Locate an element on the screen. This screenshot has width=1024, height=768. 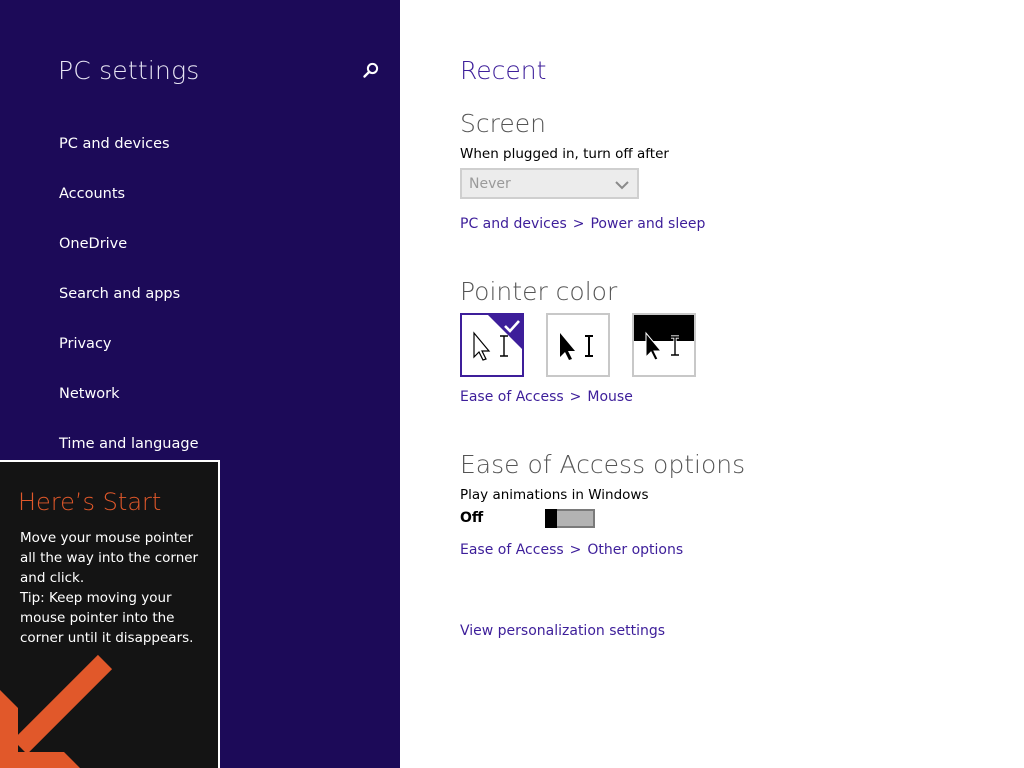
sidebar-item-pc-and-devices: PC and devices is located at coordinates (114, 144).